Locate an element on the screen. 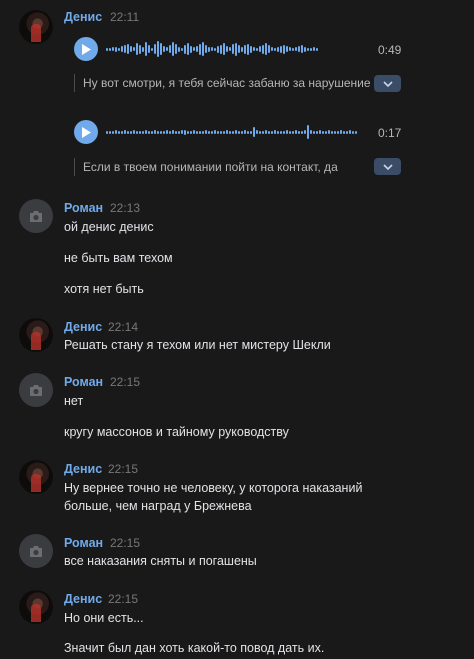  timestamp: 22:14 is located at coordinates (123, 327).